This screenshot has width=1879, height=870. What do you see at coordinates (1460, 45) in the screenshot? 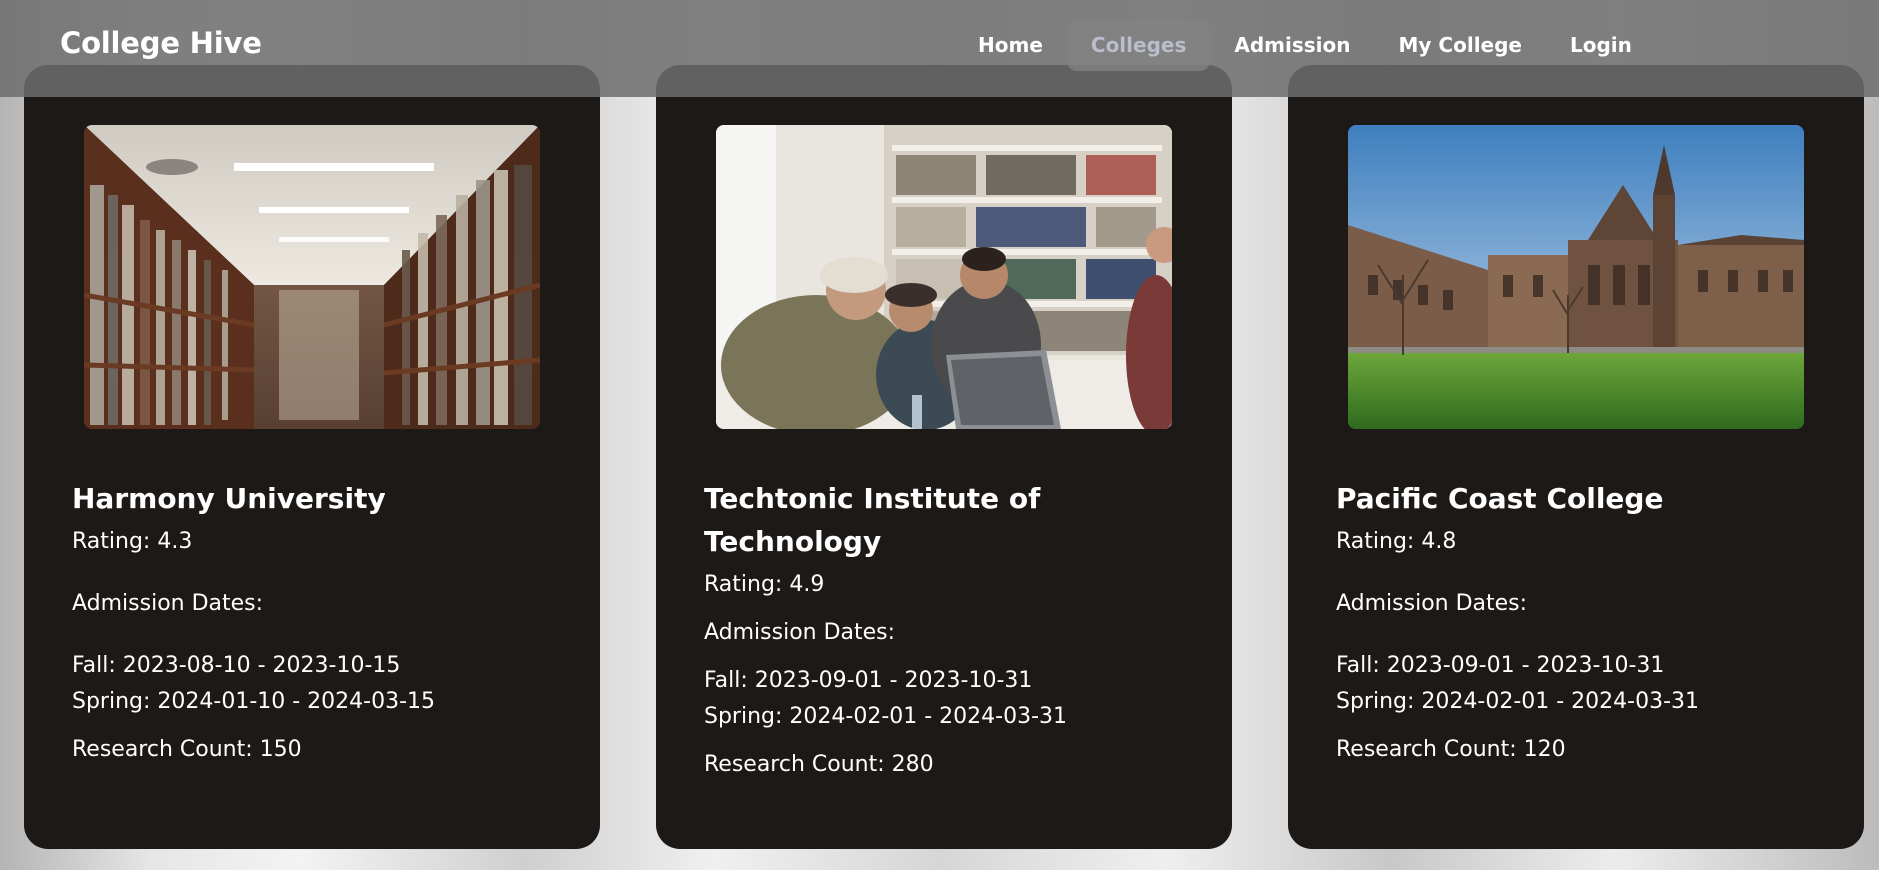
I see `nav-link-my-college: My College` at bounding box center [1460, 45].